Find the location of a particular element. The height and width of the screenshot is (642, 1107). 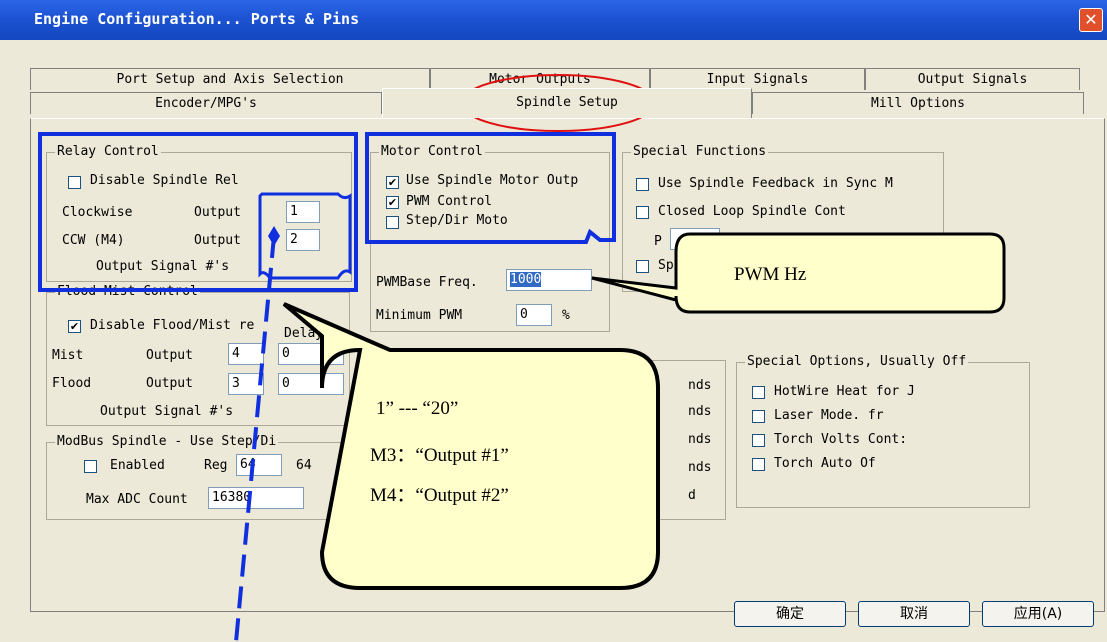

pwm-control-label: PWM Control is located at coordinates (449, 201).